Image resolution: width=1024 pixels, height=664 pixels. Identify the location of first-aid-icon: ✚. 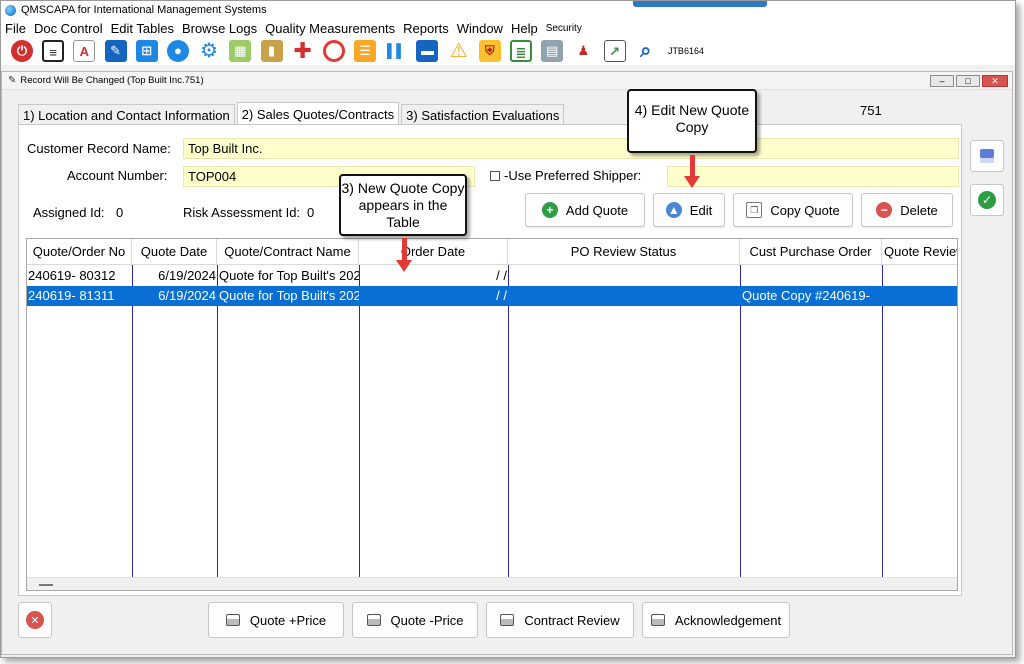
(303, 51).